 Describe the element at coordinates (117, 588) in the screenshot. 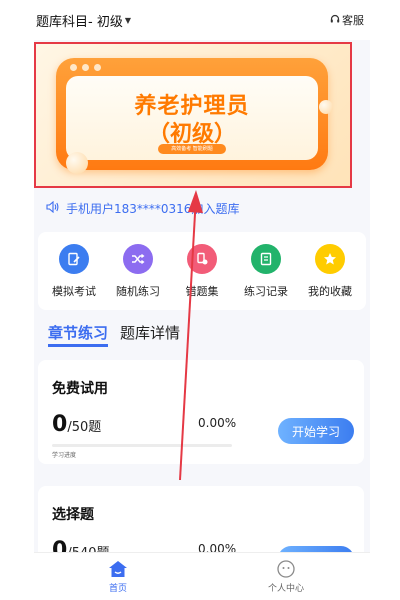

I see `tab-label: 首页` at that location.